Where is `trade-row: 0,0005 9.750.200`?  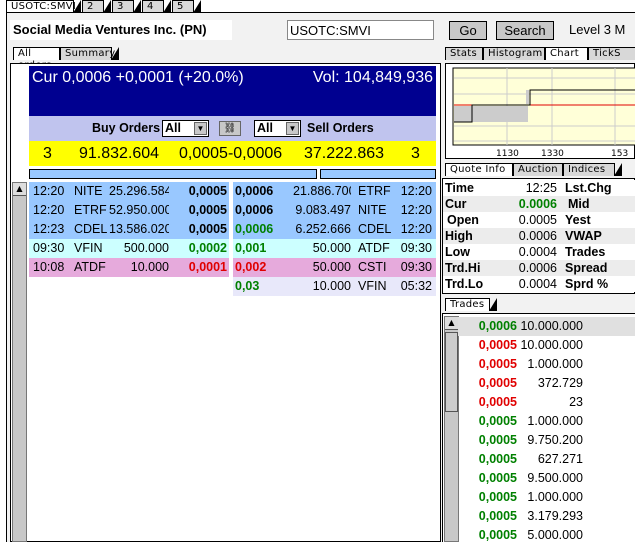 trade-row: 0,0005 9.750.200 is located at coordinates (546, 440).